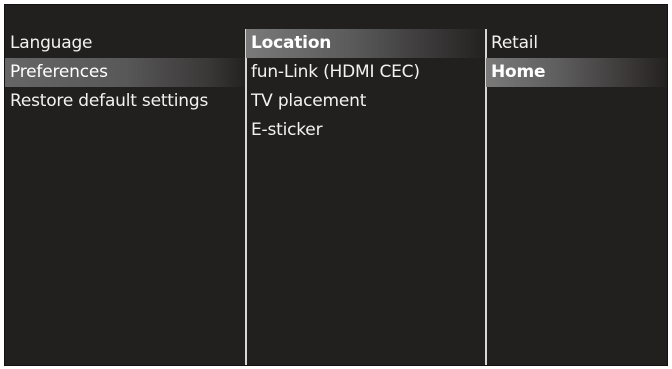 The width and height of the screenshot is (672, 369). What do you see at coordinates (576, 72) in the screenshot?
I see `menu-option-home: Home` at bounding box center [576, 72].